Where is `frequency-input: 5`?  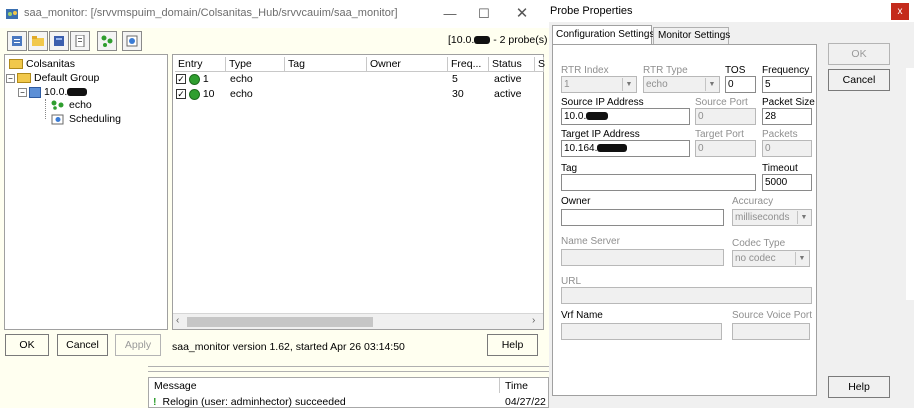
frequency-input: 5 is located at coordinates (787, 84).